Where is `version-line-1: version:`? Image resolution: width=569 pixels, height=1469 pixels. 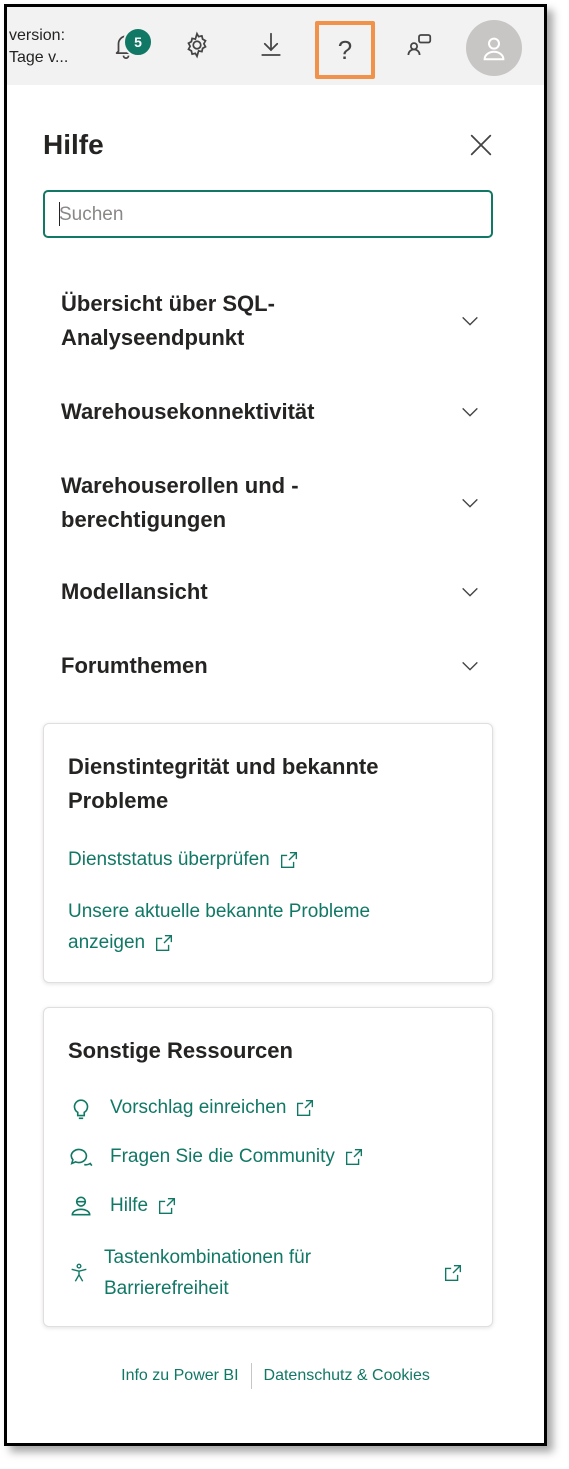
version-line-1: version: is located at coordinates (37, 35).